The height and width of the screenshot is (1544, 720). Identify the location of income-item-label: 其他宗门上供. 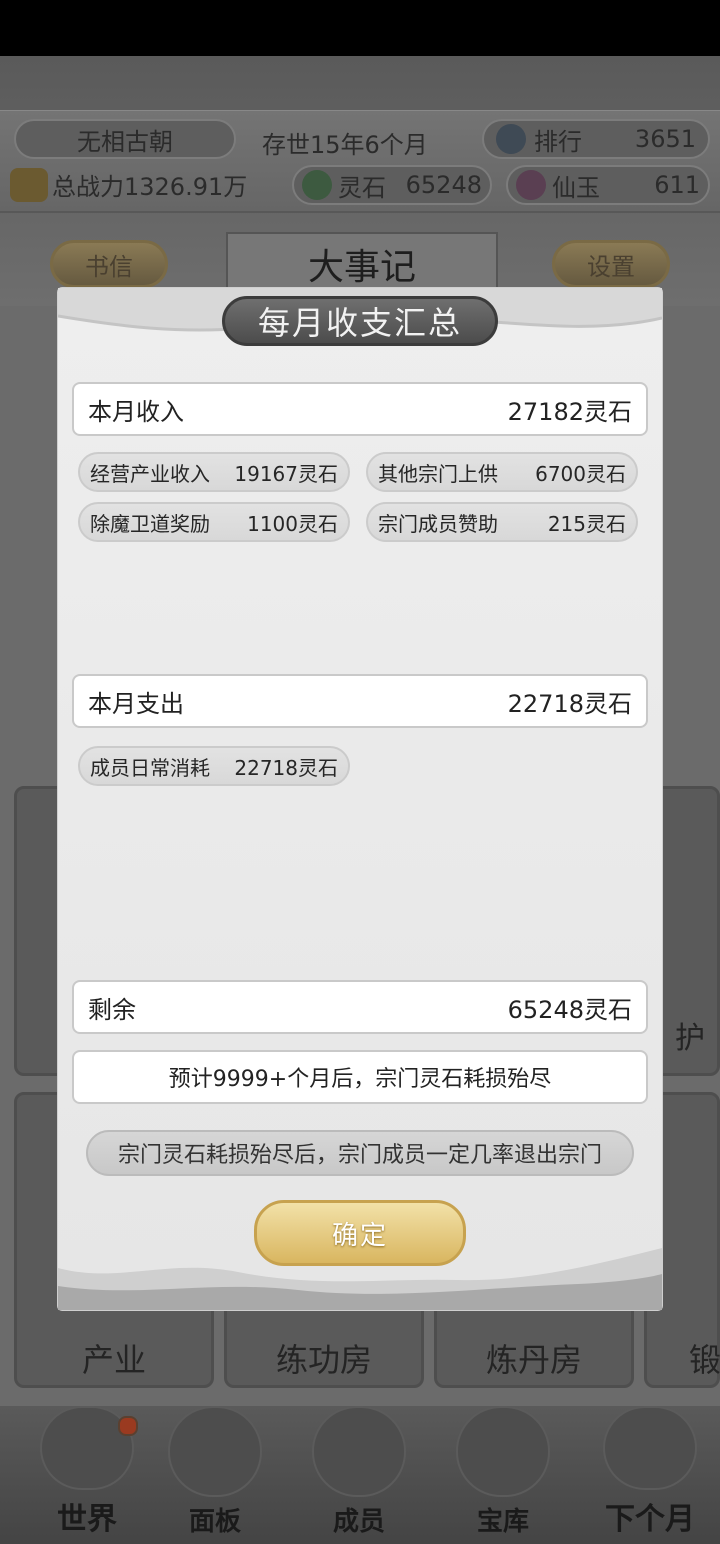
(438, 473).